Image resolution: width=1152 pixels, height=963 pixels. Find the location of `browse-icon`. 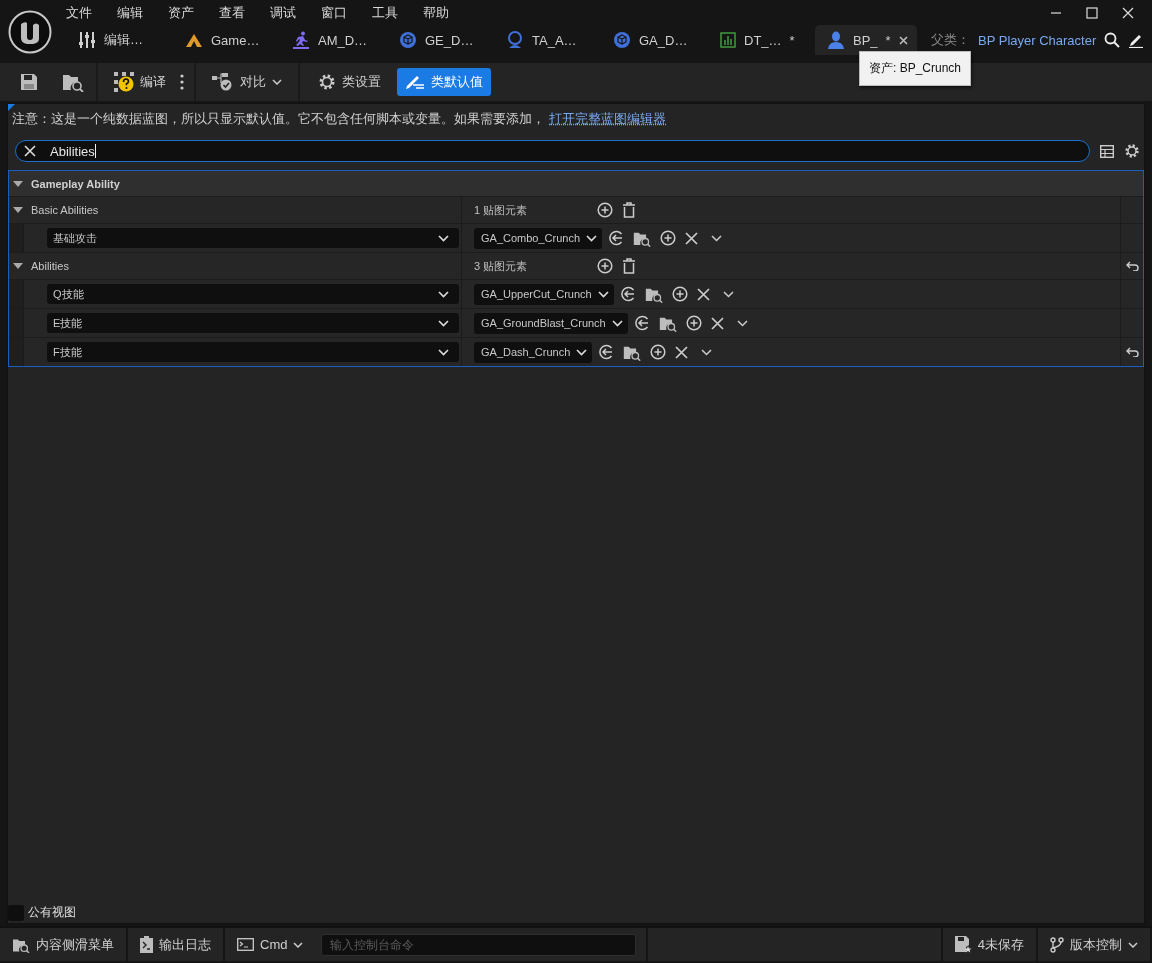

browse-icon is located at coordinates (73, 82).